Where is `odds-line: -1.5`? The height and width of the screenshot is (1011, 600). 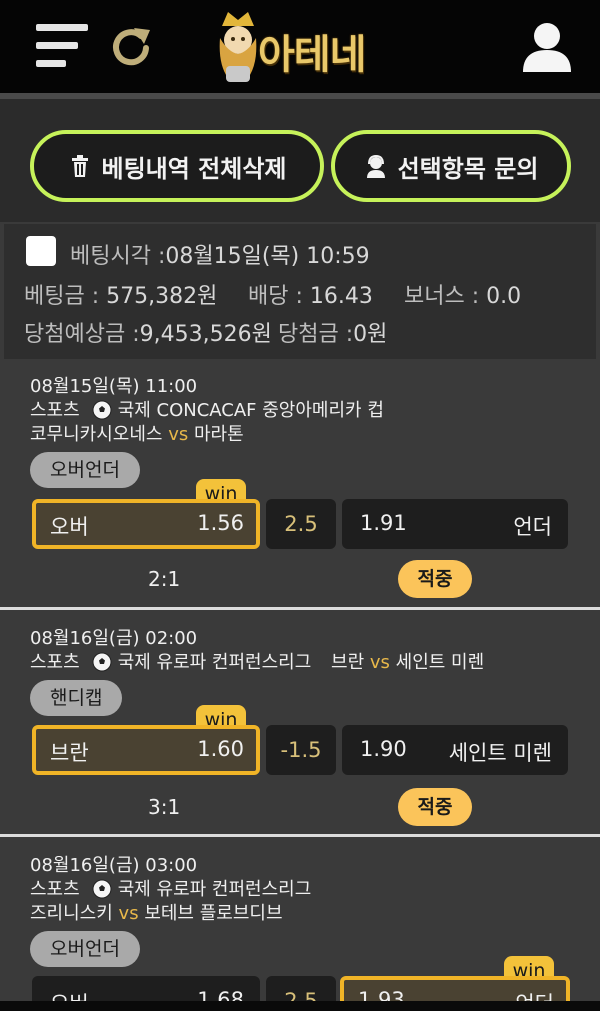 odds-line: -1.5 is located at coordinates (301, 750).